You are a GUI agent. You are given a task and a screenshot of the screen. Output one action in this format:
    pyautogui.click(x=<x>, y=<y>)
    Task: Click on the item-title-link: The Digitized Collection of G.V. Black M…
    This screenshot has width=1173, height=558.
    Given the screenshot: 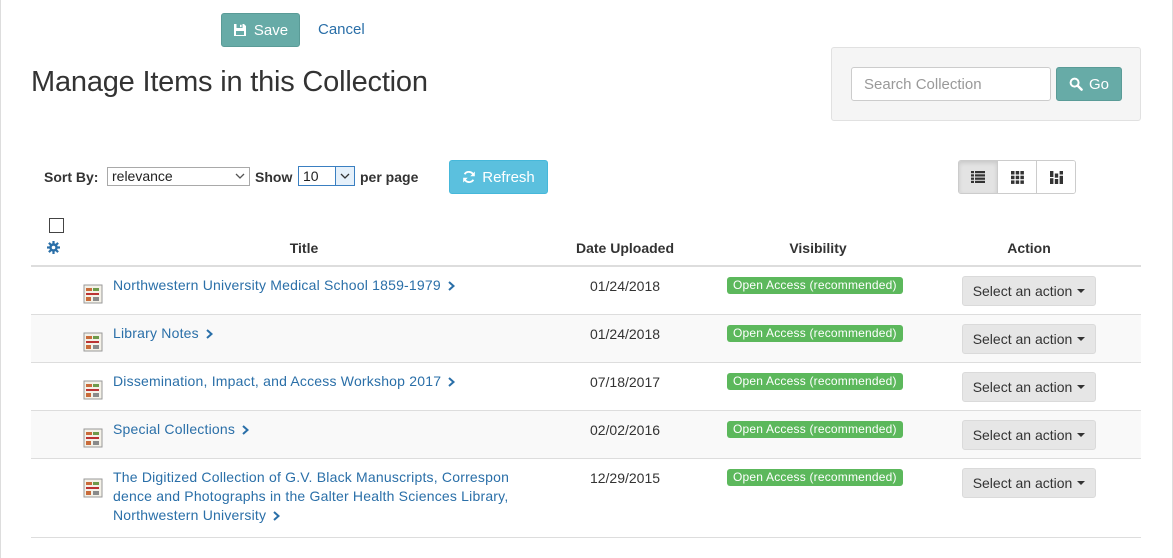 What is the action you would take?
    pyautogui.click(x=311, y=496)
    